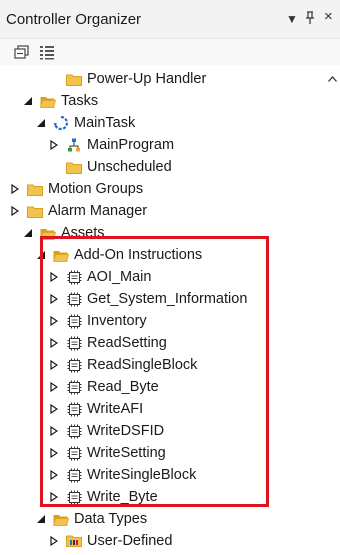 Image resolution: width=340 pixels, height=555 pixels. What do you see at coordinates (328, 17) in the screenshot?
I see `panel-close-icon: ×` at bounding box center [328, 17].